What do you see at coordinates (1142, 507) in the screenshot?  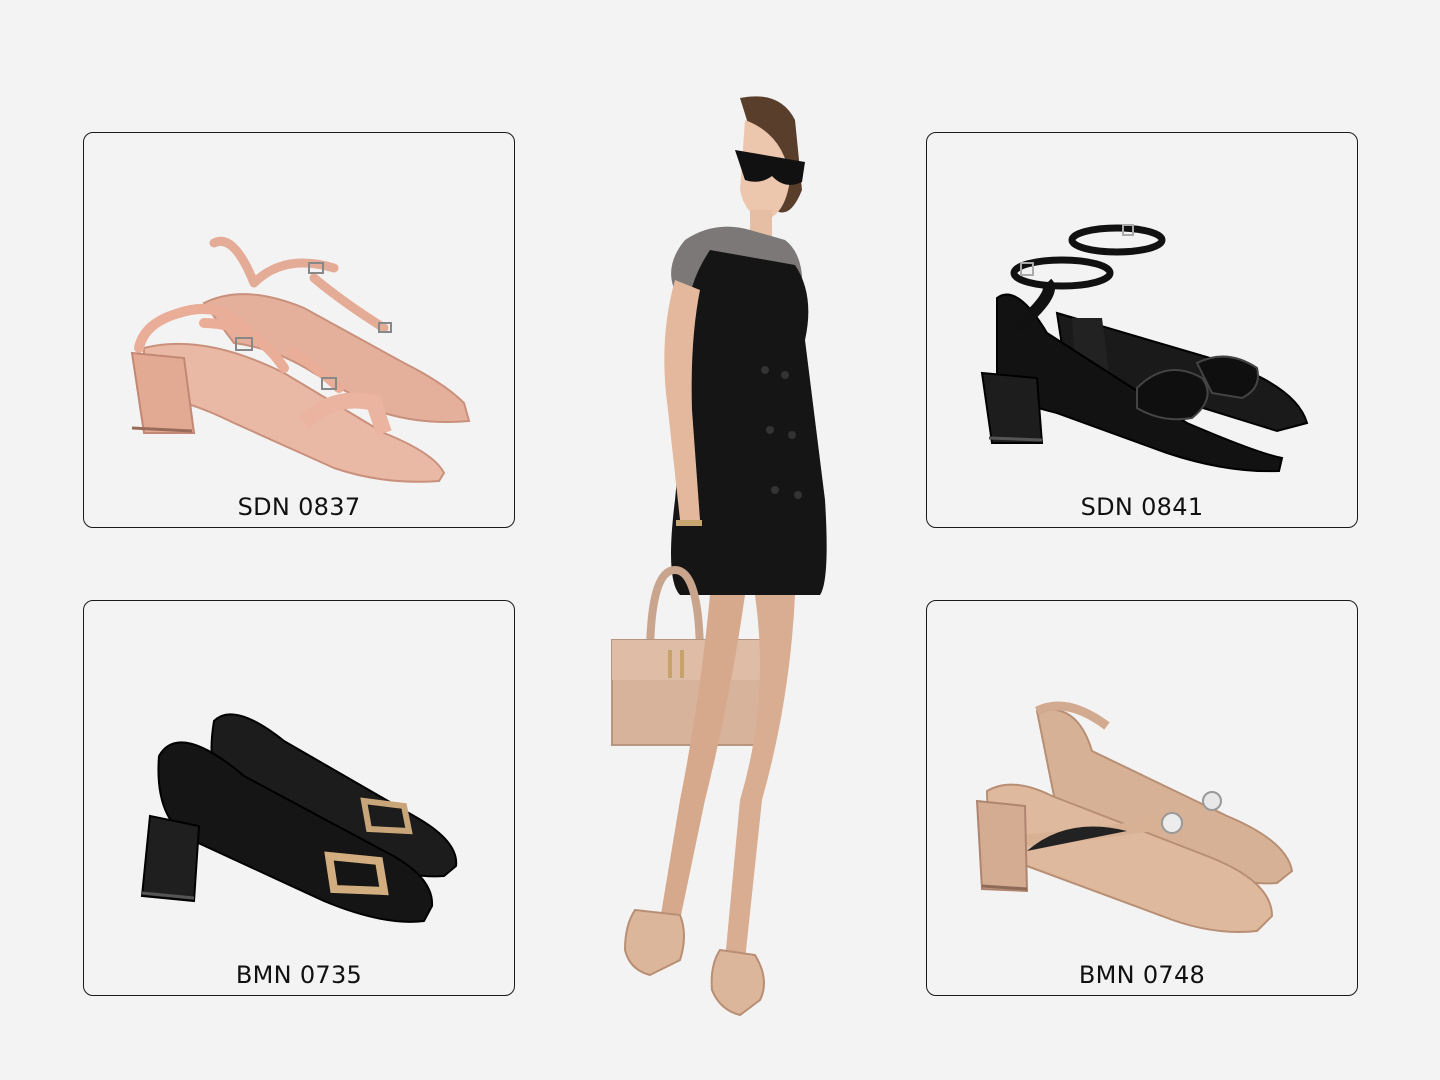 I see `product-code: SDN 0841` at bounding box center [1142, 507].